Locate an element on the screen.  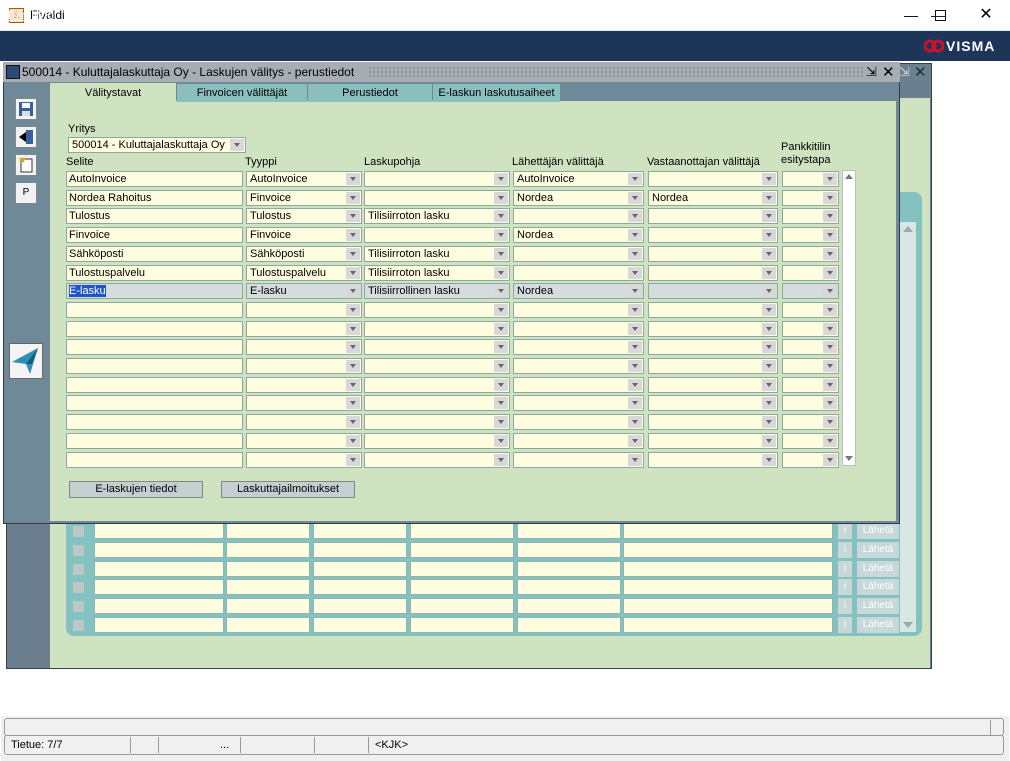
menu-myynti: Myynti is located at coordinates (127, 15).